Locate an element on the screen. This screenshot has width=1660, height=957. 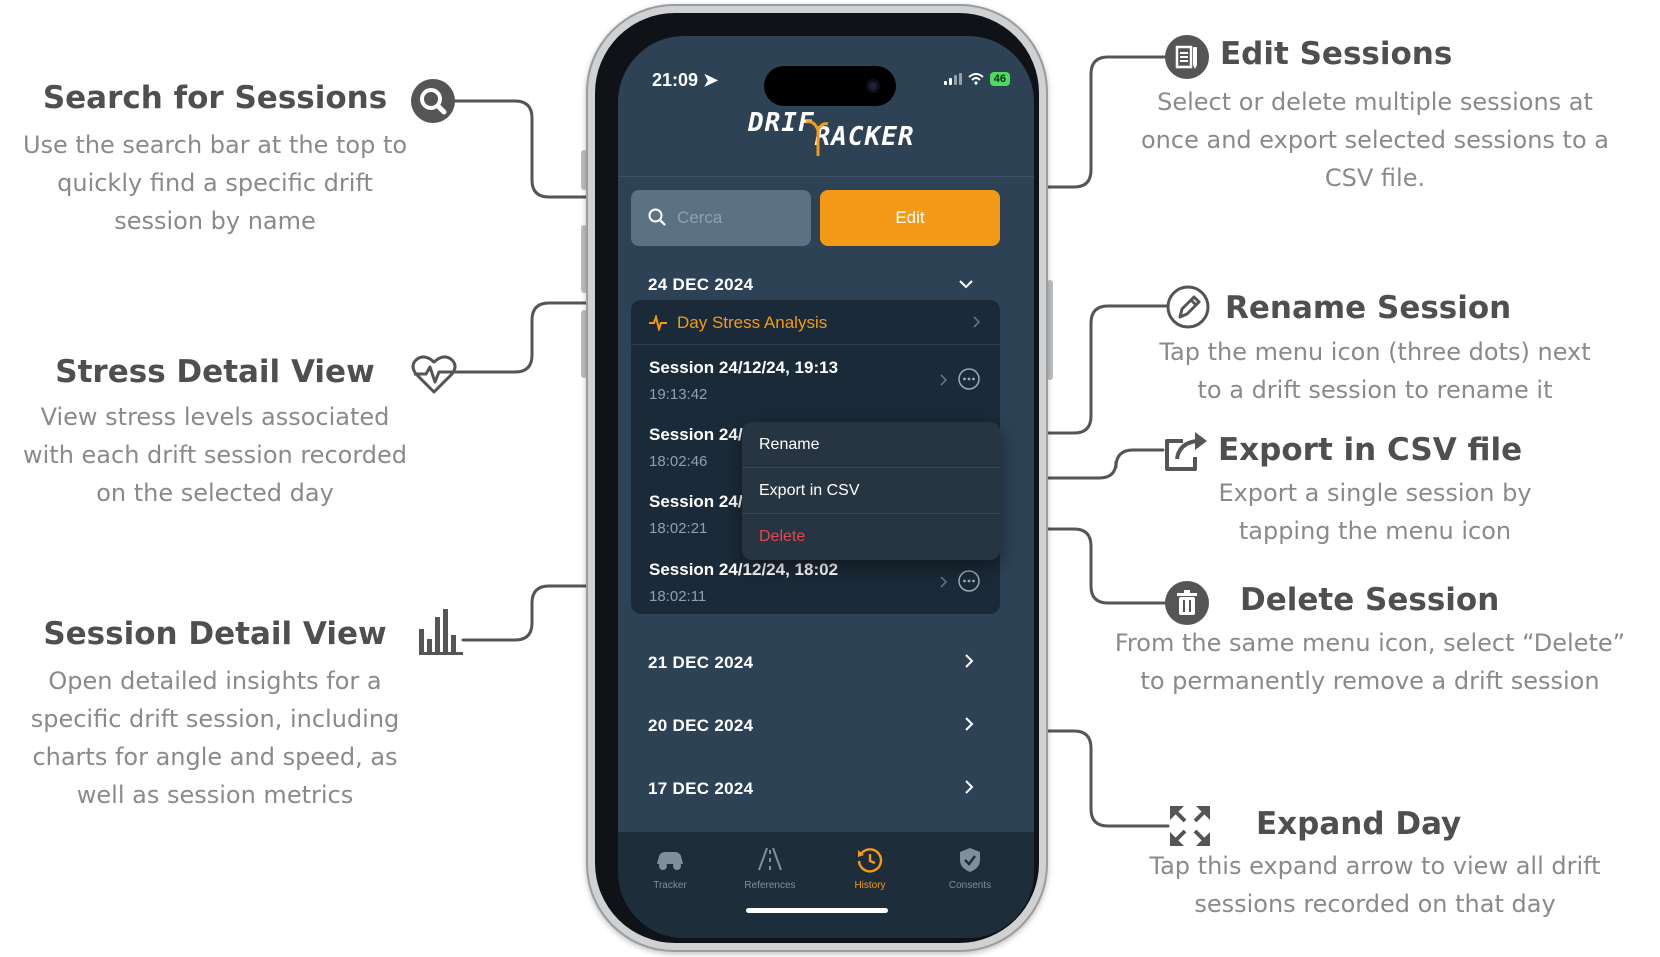
day-header-collapsed: 21 DEC 2024 is located at coordinates (700, 663).